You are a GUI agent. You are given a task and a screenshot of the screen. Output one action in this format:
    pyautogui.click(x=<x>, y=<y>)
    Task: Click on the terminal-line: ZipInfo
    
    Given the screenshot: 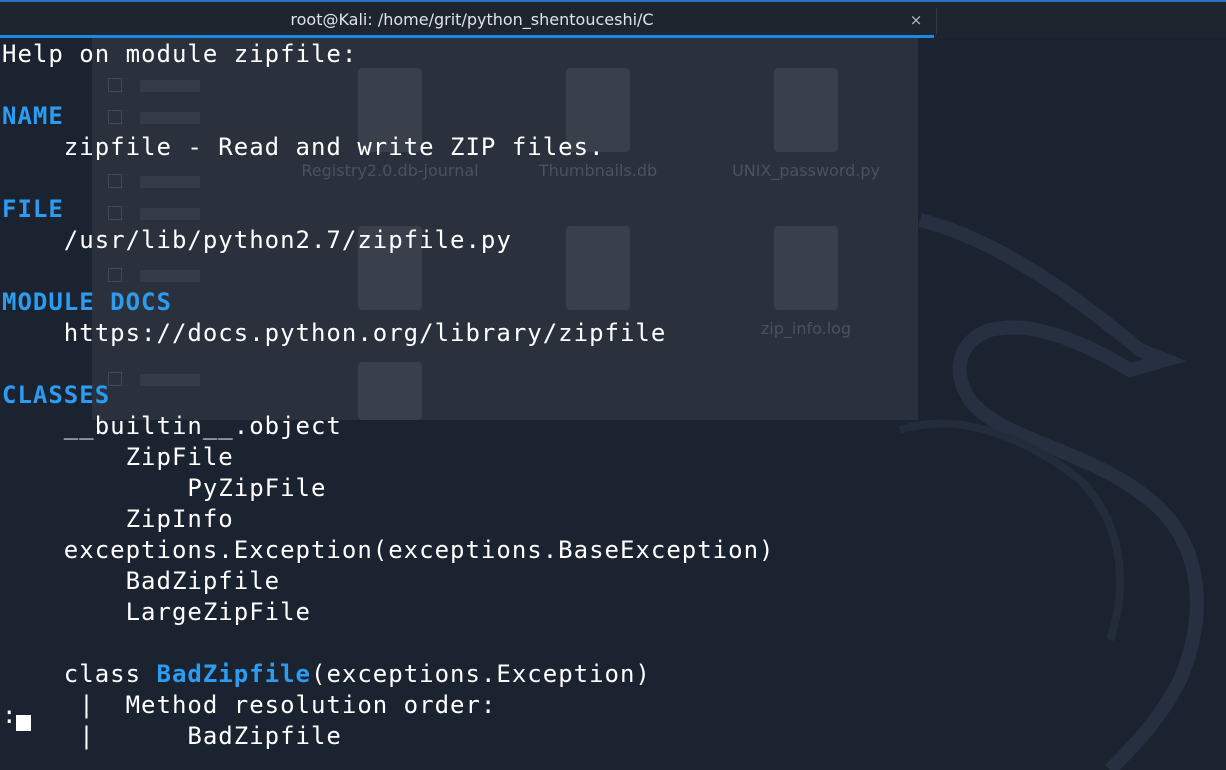 What is the action you would take?
    pyautogui.click(x=118, y=519)
    